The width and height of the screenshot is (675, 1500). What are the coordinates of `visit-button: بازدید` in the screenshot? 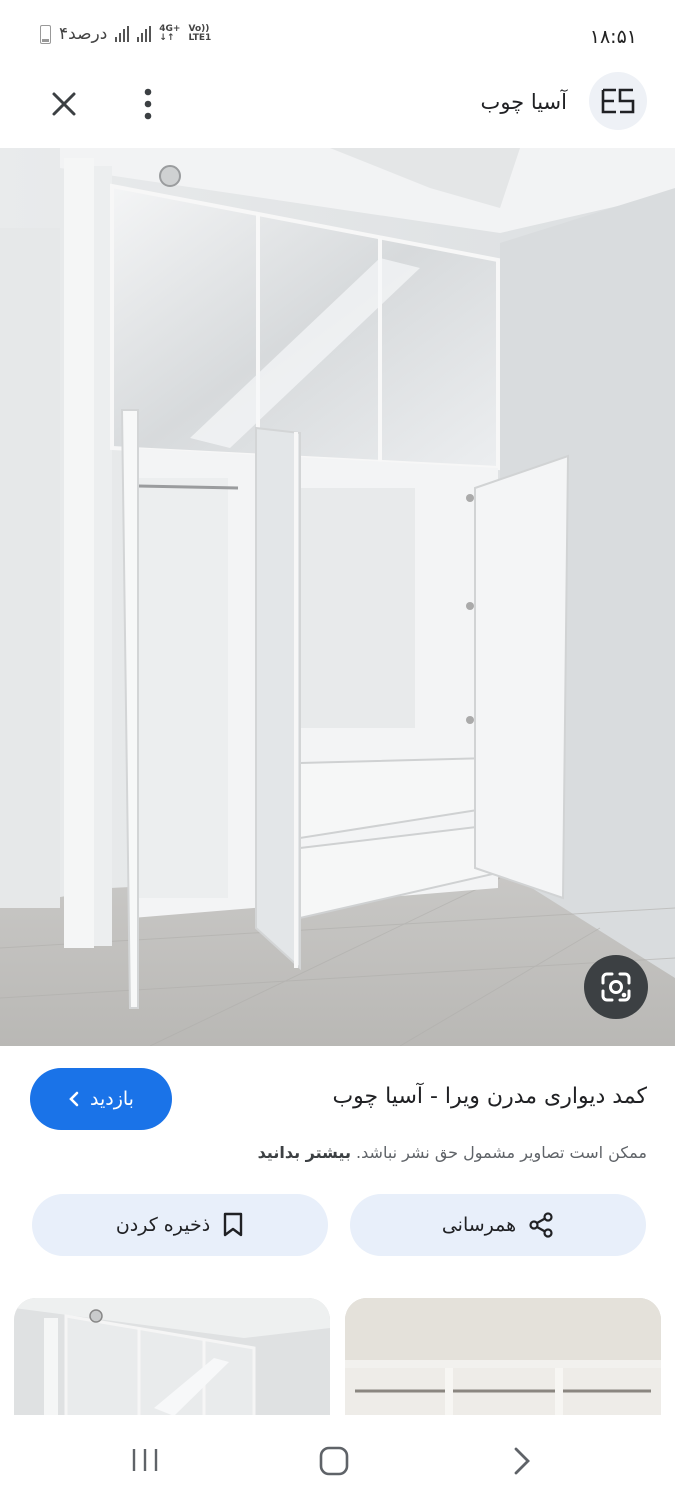 It's located at (101, 1099).